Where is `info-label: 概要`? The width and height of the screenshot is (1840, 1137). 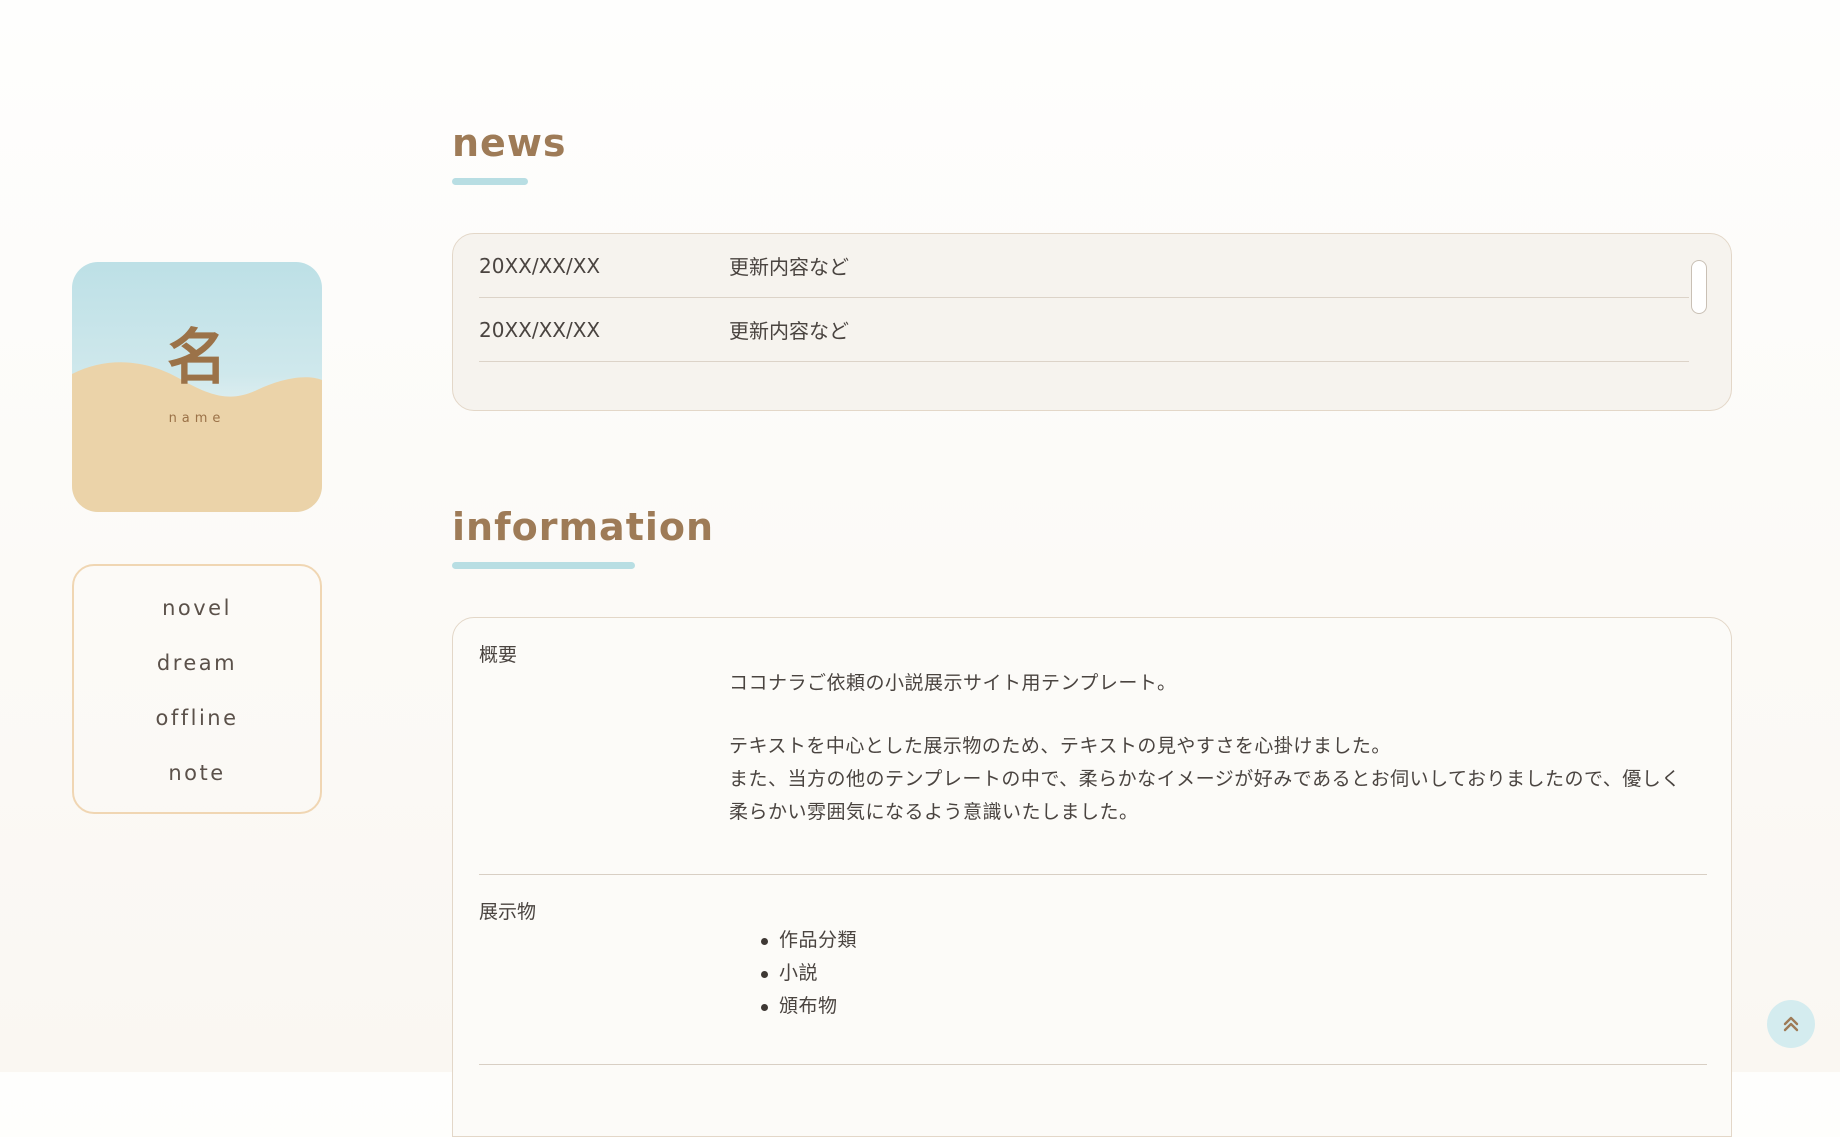
info-label: 概要 is located at coordinates (498, 655).